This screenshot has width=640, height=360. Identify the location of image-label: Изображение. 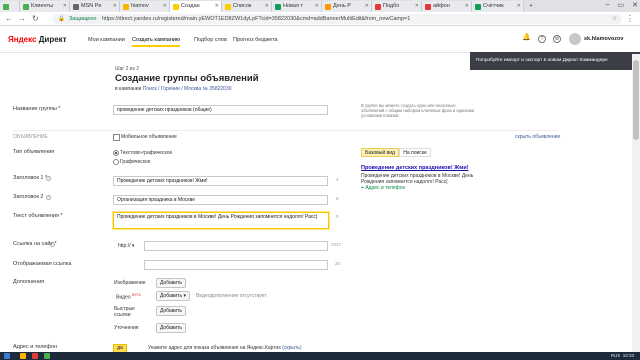
(130, 283).